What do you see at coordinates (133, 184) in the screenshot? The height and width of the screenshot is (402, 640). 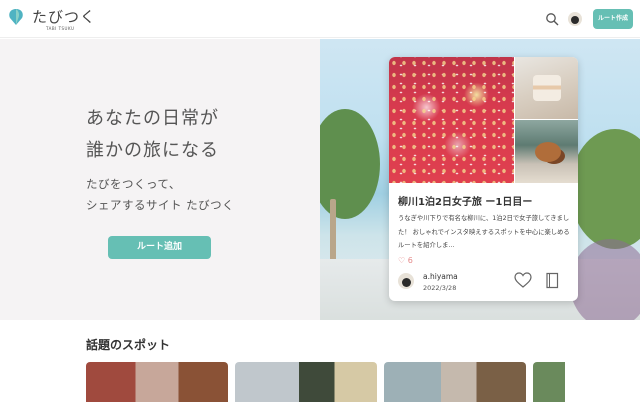 I see `hero-sub-line1: たびをつくって、` at bounding box center [133, 184].